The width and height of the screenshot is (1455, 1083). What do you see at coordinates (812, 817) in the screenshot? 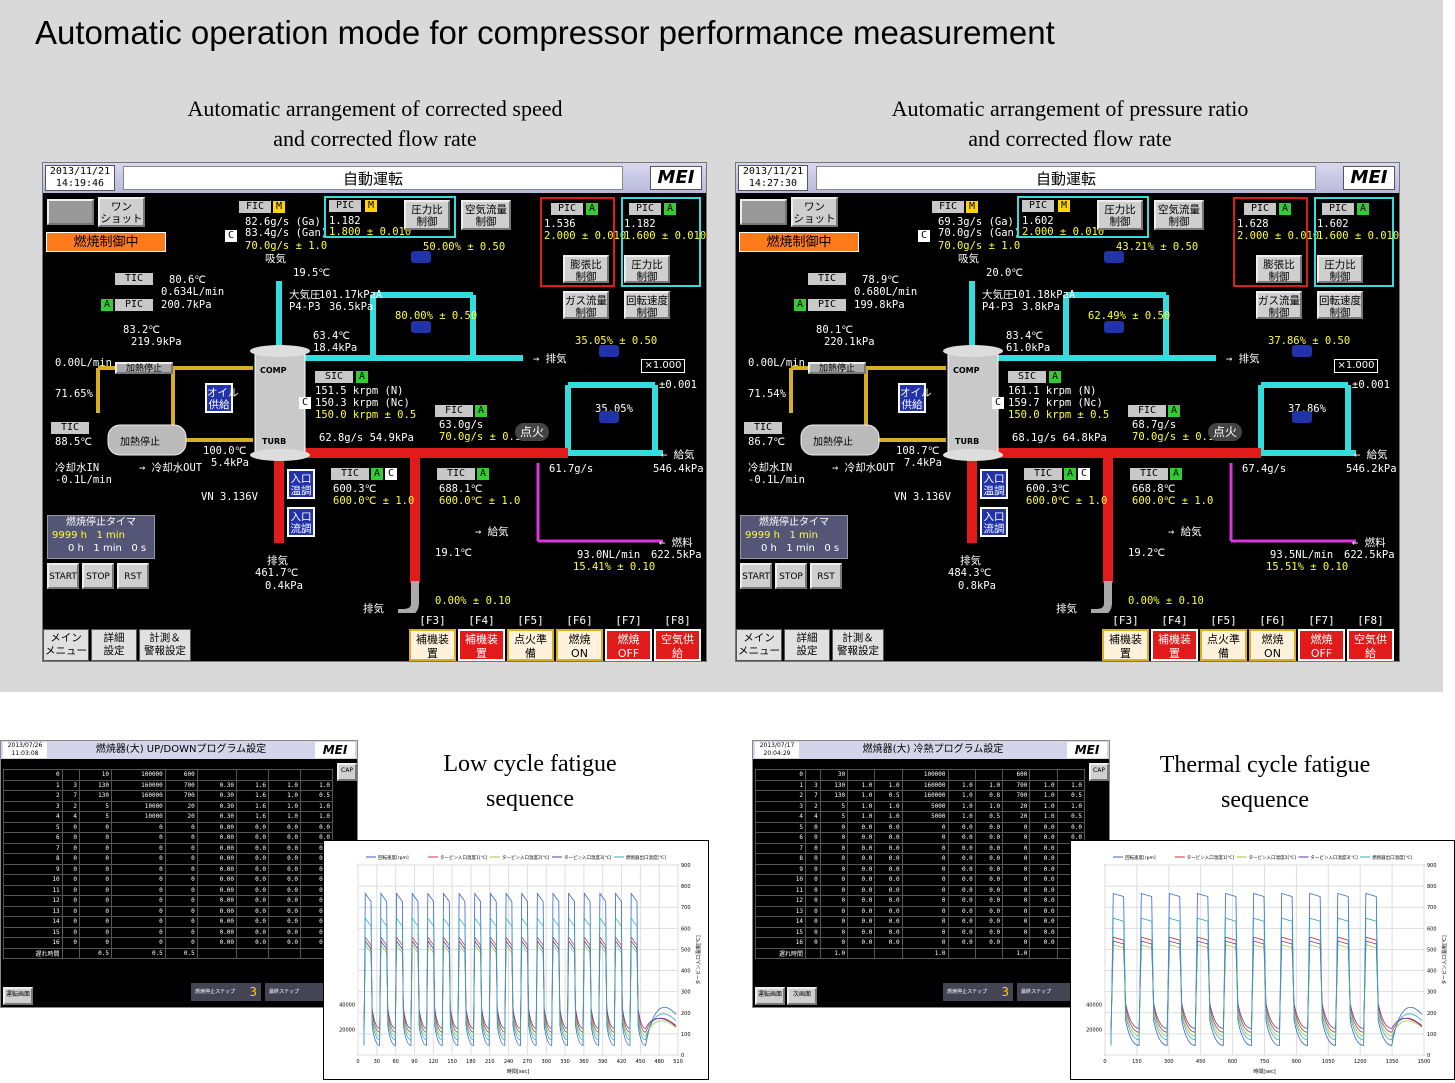
I see `table-cell: 4` at bounding box center [812, 817].